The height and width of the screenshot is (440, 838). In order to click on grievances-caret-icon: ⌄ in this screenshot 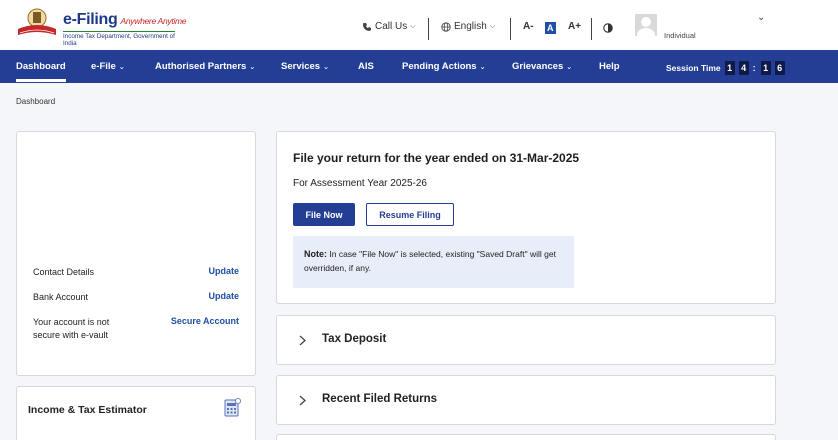, I will do `click(569, 67)`.